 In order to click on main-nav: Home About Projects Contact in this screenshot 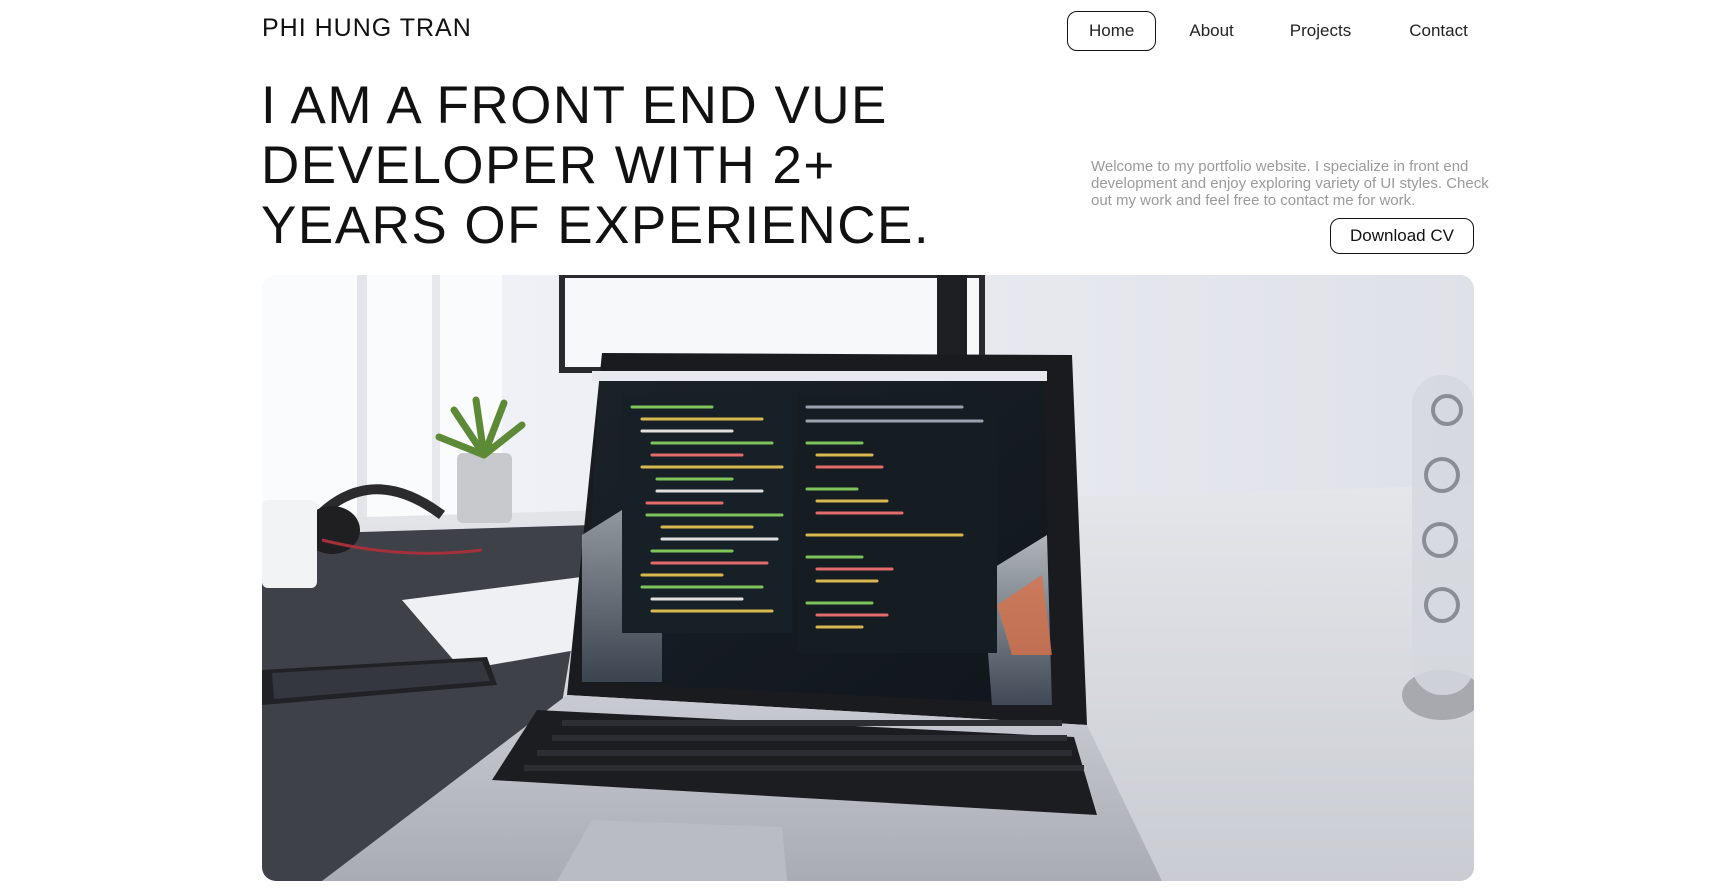, I will do `click(1278, 31)`.